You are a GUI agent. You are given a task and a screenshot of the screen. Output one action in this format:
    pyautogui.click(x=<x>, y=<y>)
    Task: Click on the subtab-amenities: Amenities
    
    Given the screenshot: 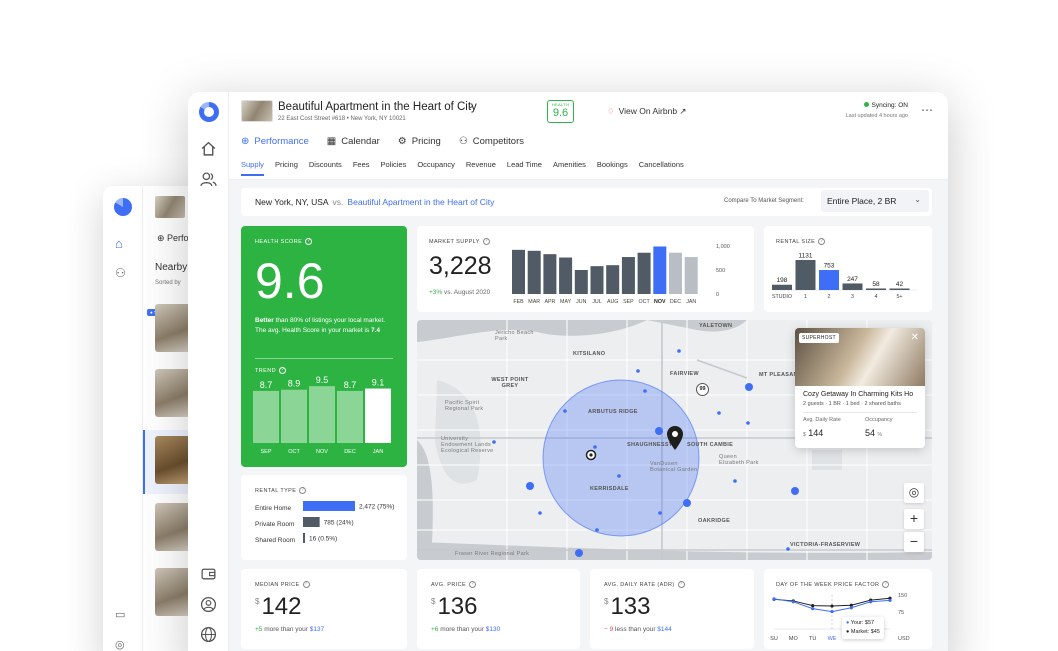 What is the action you would take?
    pyautogui.click(x=569, y=168)
    